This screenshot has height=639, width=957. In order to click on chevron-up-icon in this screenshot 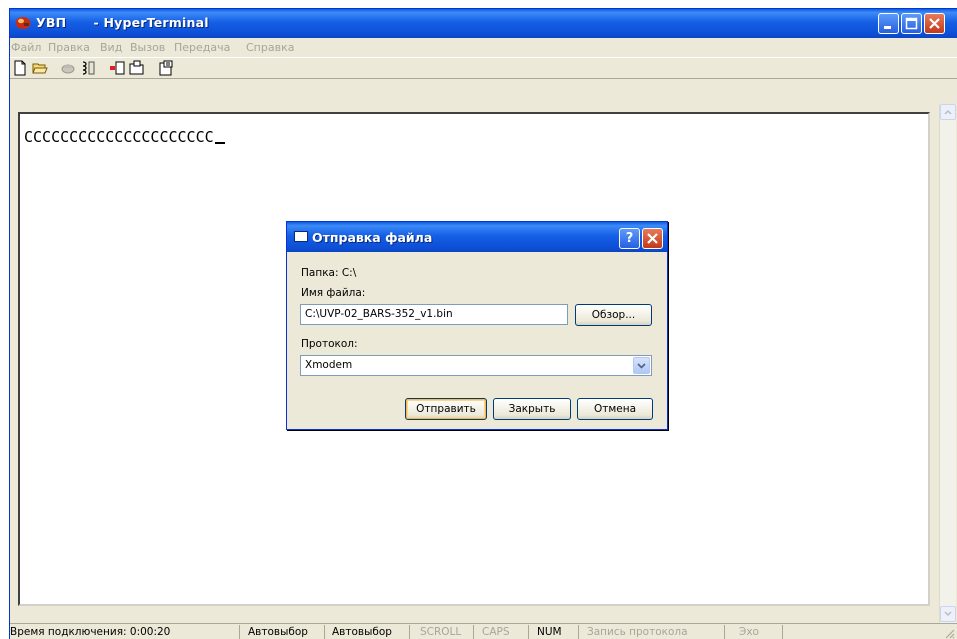, I will do `click(948, 112)`.